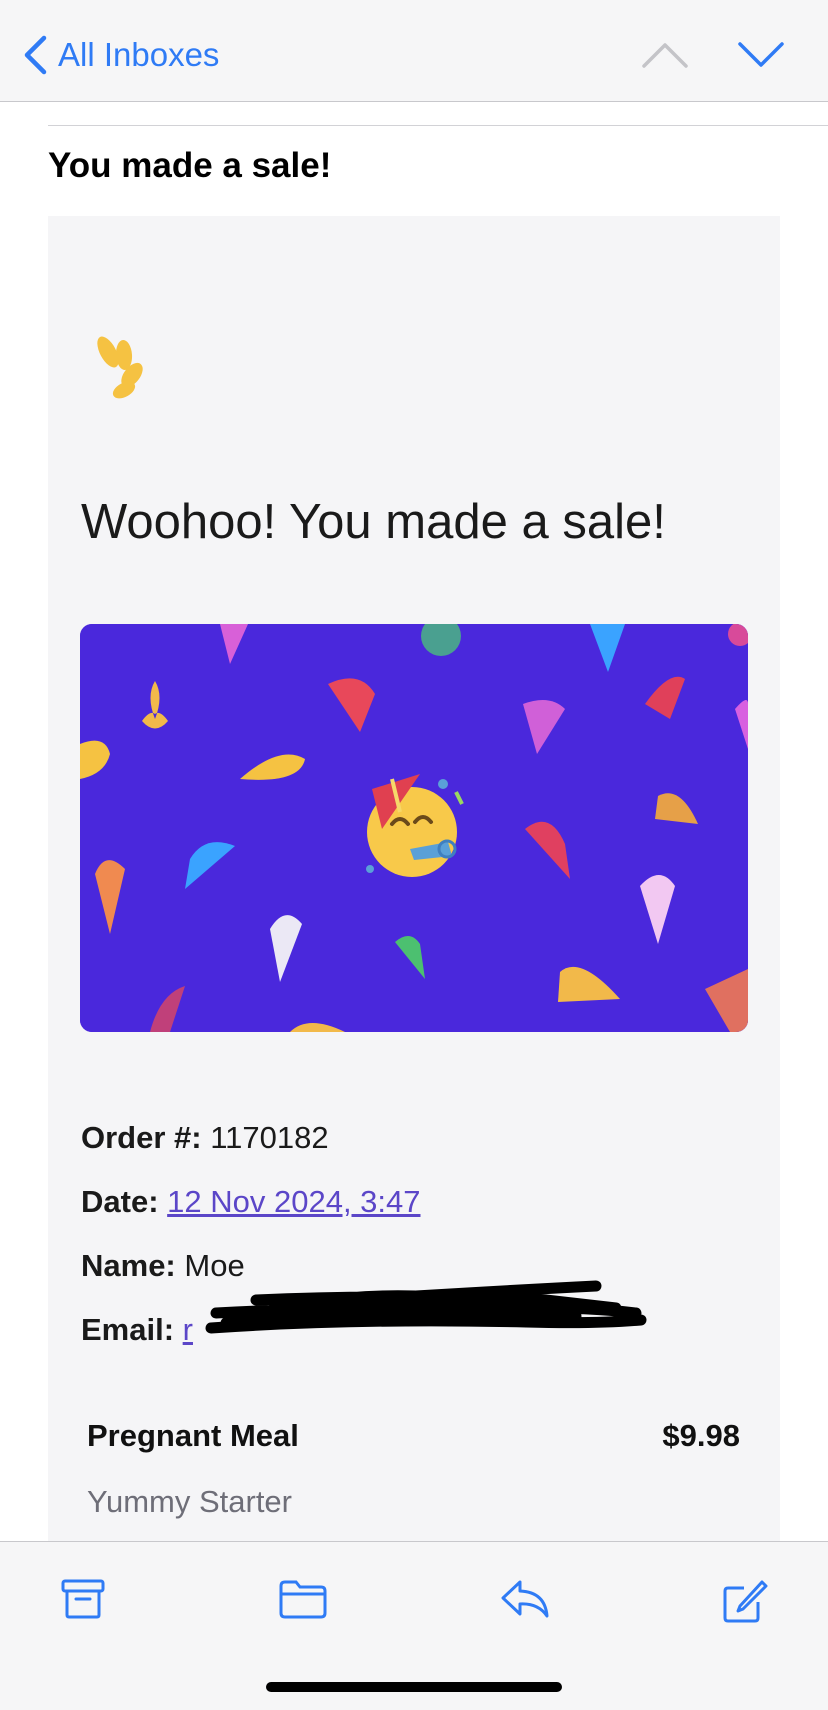  I want to click on brand-logo, so click(122, 370).